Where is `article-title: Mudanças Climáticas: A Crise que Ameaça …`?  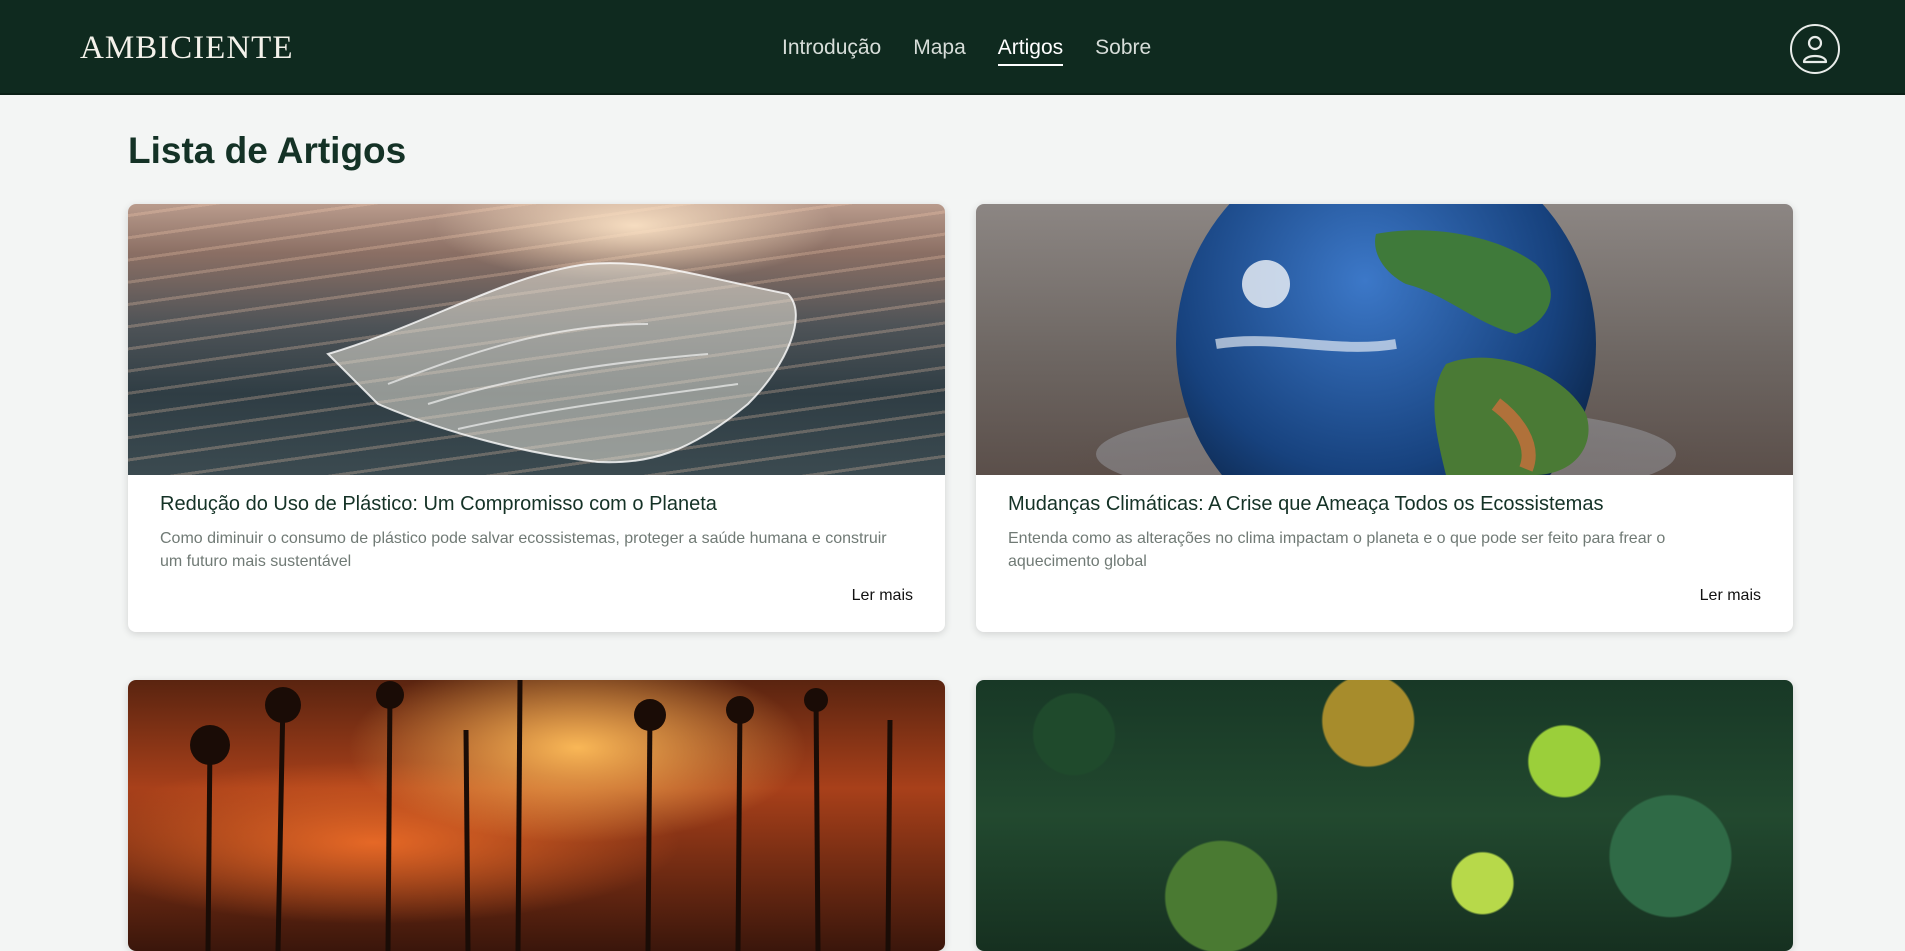 article-title: Mudanças Climáticas: A Crise que Ameaça … is located at coordinates (1384, 504).